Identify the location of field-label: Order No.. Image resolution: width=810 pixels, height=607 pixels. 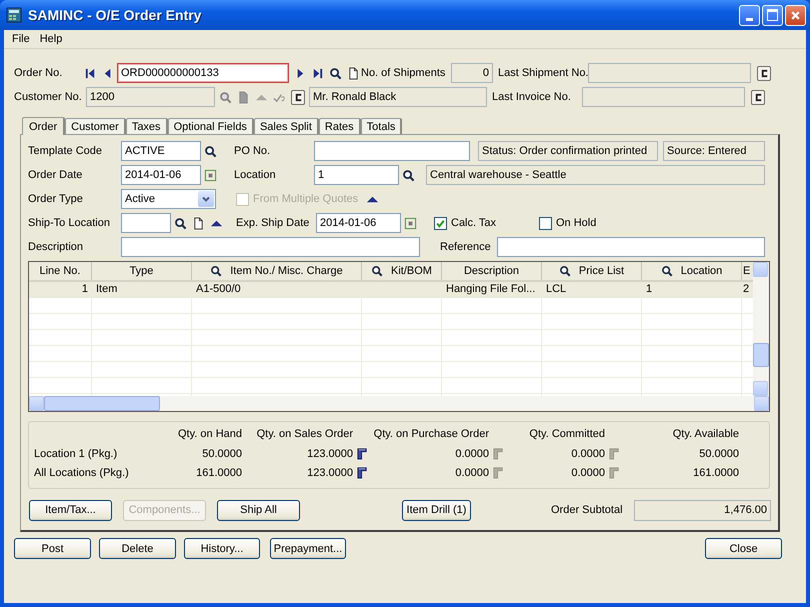
(39, 73).